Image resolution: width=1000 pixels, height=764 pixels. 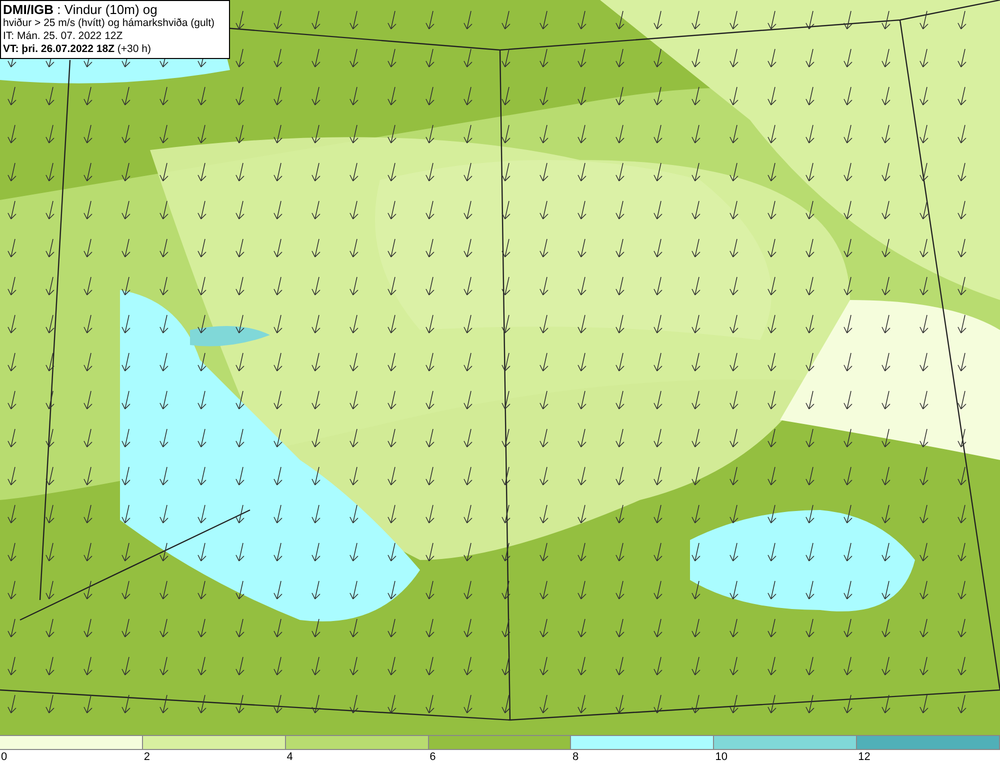 I want to click on legend-tick-label: 0, so click(x=4, y=757).